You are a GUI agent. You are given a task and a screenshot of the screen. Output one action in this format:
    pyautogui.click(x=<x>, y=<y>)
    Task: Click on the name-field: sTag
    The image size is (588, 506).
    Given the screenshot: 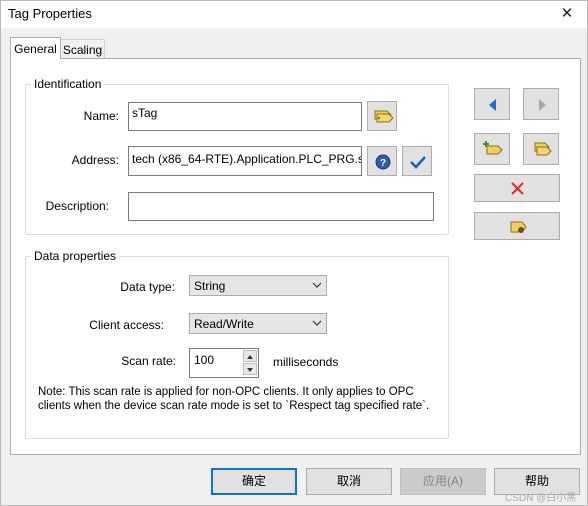 What is the action you would take?
    pyautogui.click(x=245, y=116)
    